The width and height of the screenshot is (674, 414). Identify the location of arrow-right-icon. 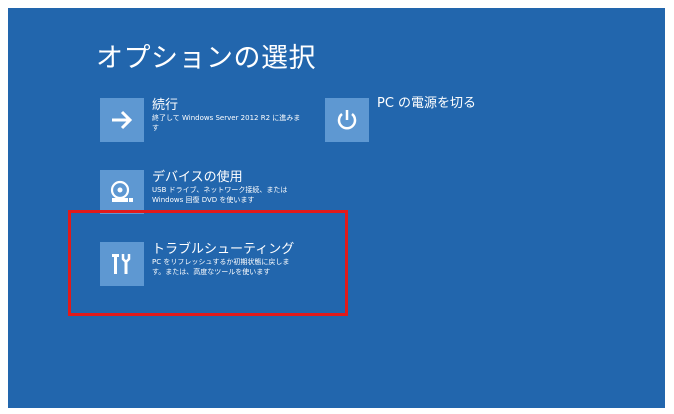
(122, 120).